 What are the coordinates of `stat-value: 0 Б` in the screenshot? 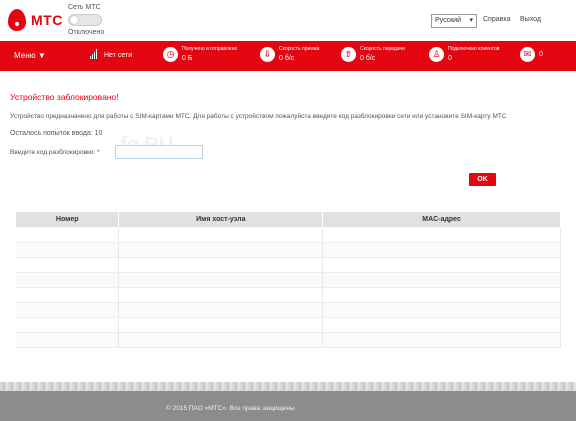 It's located at (187, 58).